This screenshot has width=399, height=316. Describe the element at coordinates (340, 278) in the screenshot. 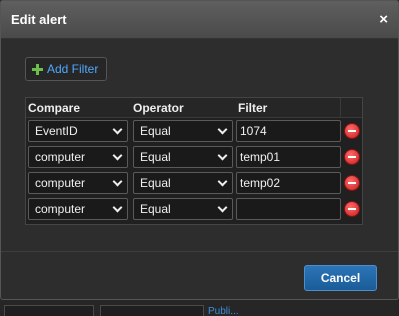

I see `cancel-button: Cancel` at that location.